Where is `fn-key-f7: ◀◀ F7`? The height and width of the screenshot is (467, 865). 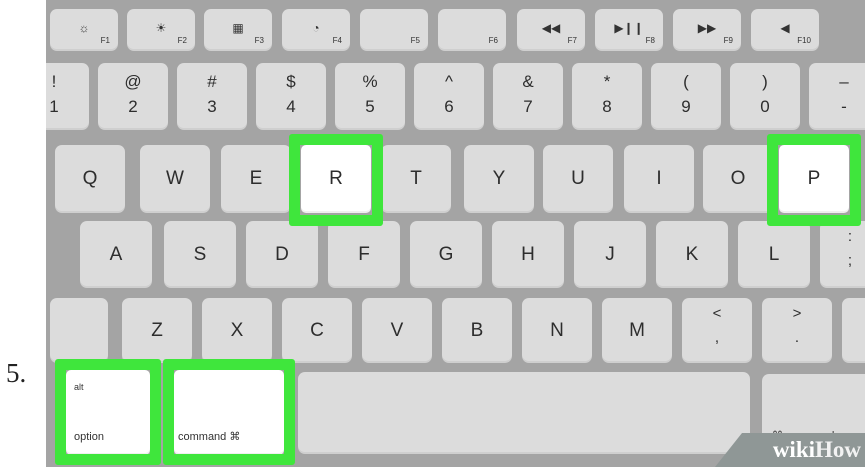
fn-key-f7: ◀◀ F7 is located at coordinates (551, 30).